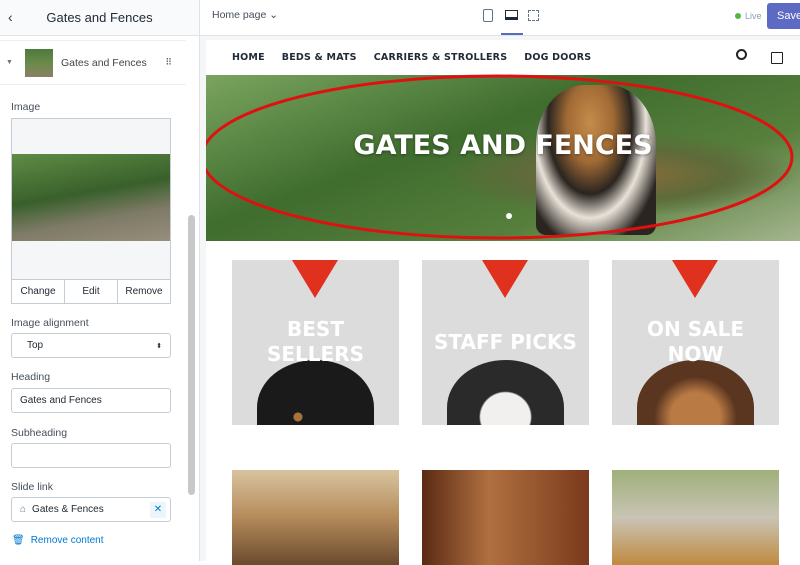 The height and width of the screenshot is (565, 800). What do you see at coordinates (319, 57) in the screenshot?
I see `nav-beds-mats: BEDS & MATS` at bounding box center [319, 57].